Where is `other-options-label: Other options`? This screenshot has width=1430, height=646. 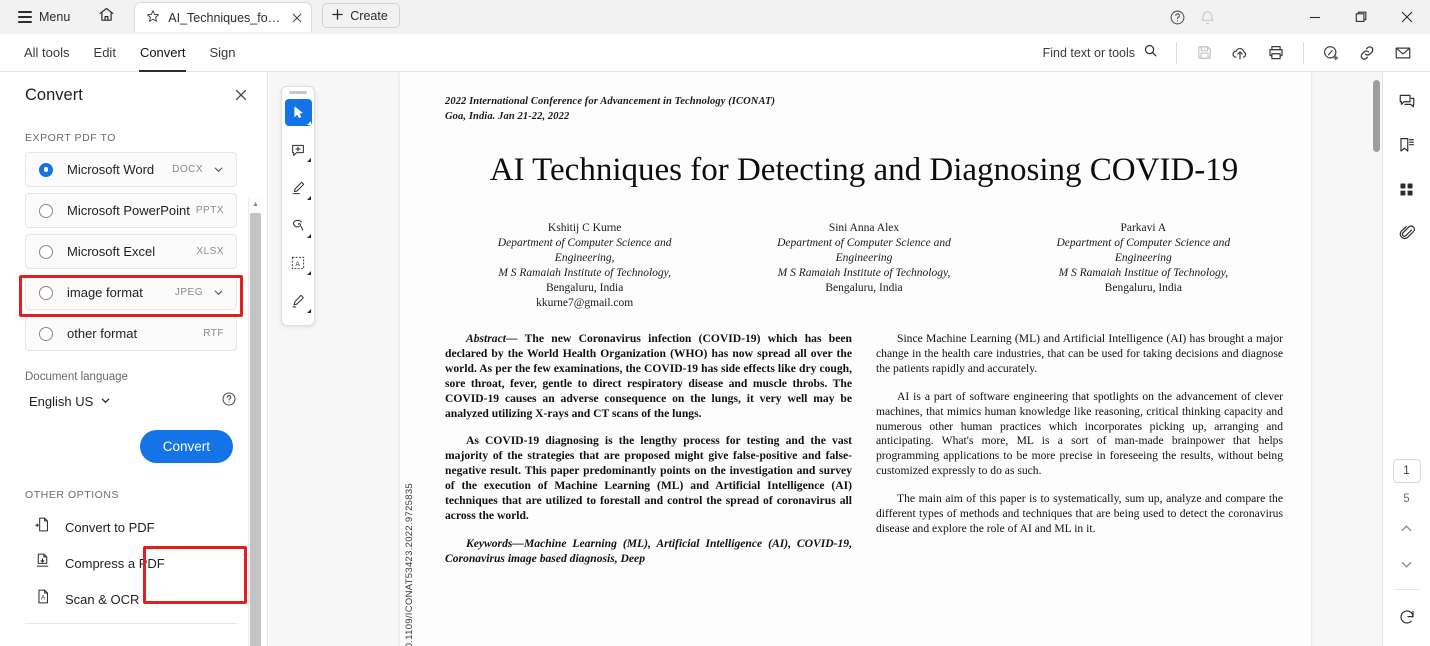
other-options-label: Other options is located at coordinates (72, 495).